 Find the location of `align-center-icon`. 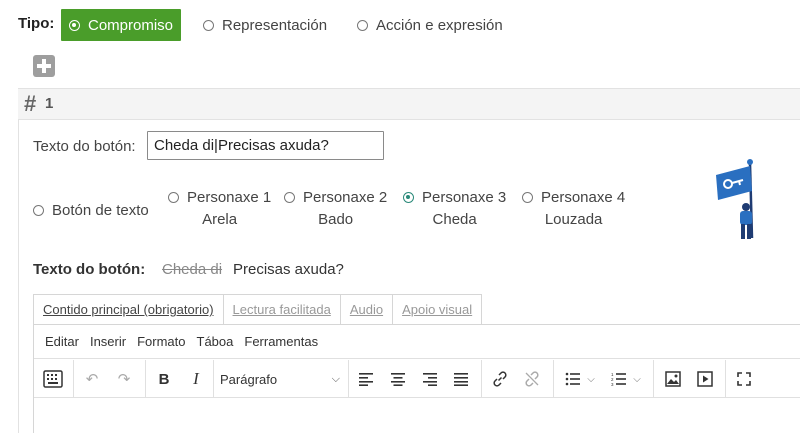

align-center-icon is located at coordinates (398, 379).